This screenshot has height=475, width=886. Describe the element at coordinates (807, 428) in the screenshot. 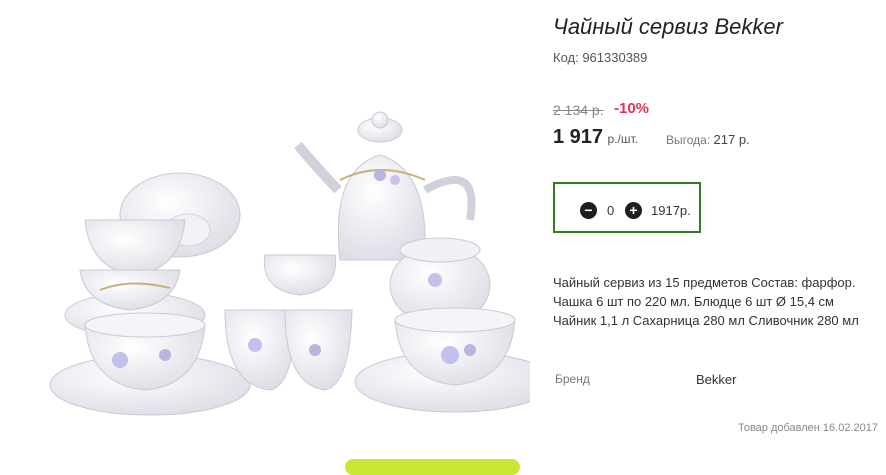

I see `added-date: Товар добавлен 16.02.2017` at that location.